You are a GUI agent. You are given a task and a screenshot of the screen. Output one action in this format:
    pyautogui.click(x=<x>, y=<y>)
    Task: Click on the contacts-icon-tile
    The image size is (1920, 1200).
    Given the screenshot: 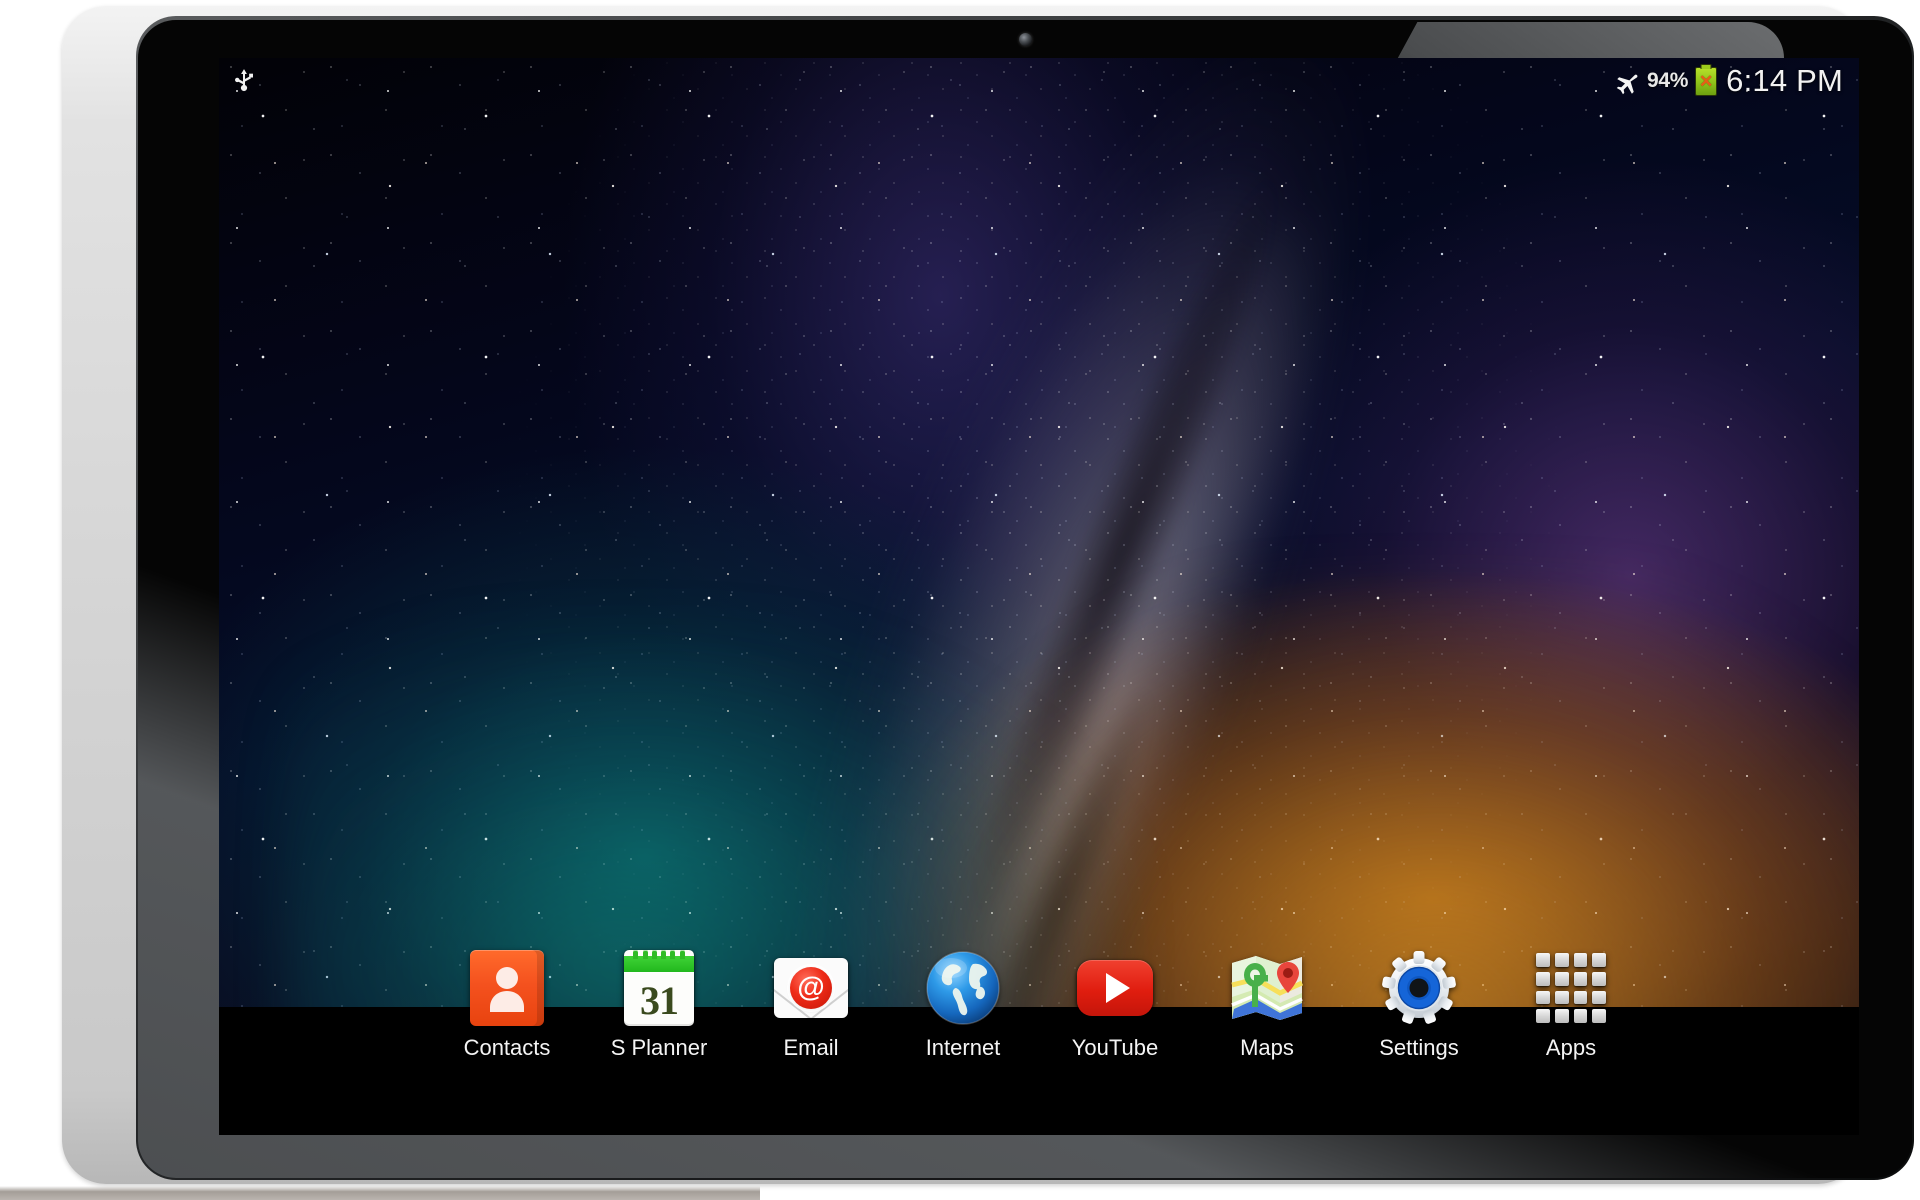 What is the action you would take?
    pyautogui.click(x=507, y=988)
    